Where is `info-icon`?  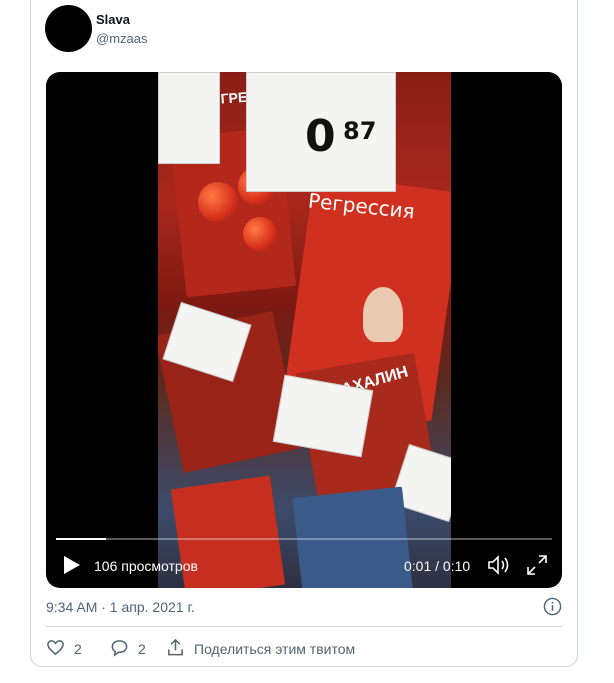
info-icon is located at coordinates (552, 606).